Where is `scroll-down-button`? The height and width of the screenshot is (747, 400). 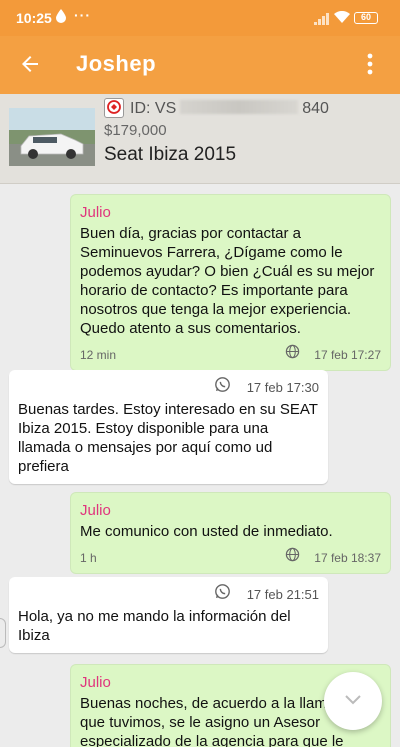
scroll-down-button is located at coordinates (353, 701).